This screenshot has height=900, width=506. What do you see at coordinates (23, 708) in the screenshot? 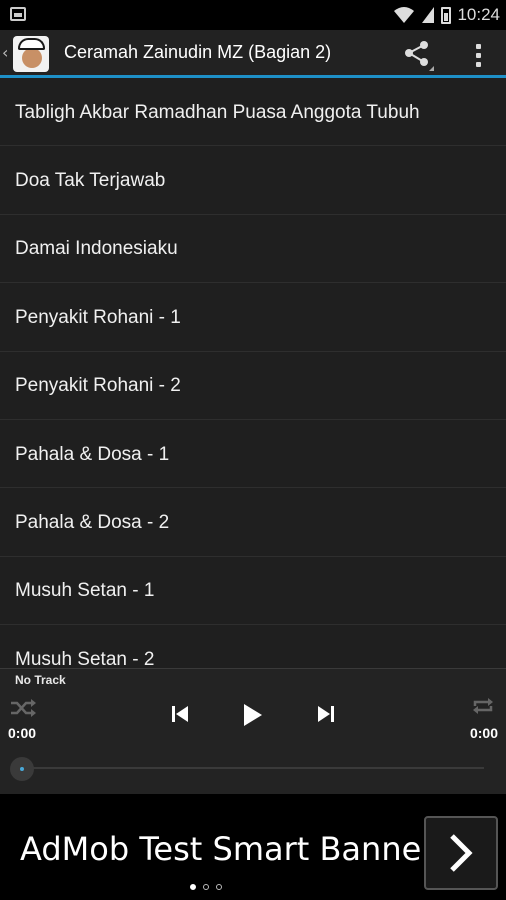
I see `shuffle-icon` at bounding box center [23, 708].